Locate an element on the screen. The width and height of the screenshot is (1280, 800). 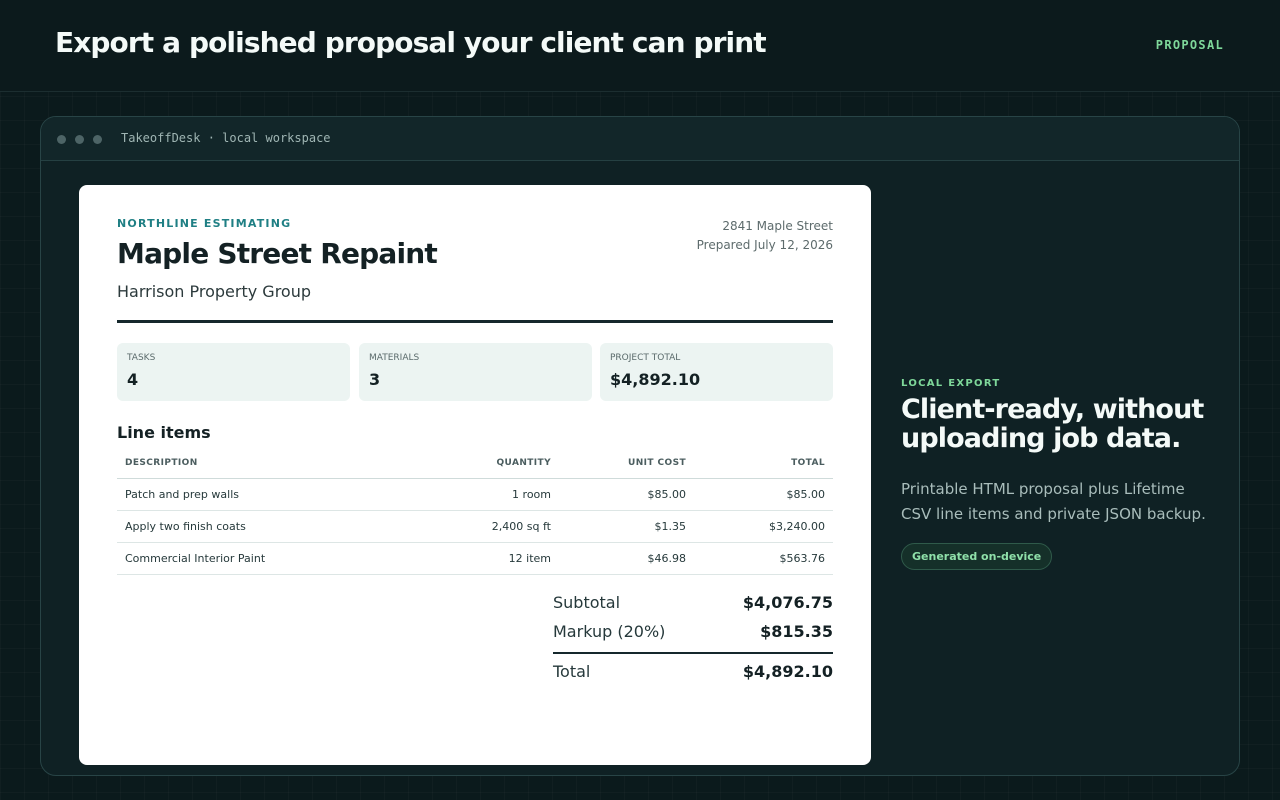
generated-badge: Generated on-device is located at coordinates (977, 556).